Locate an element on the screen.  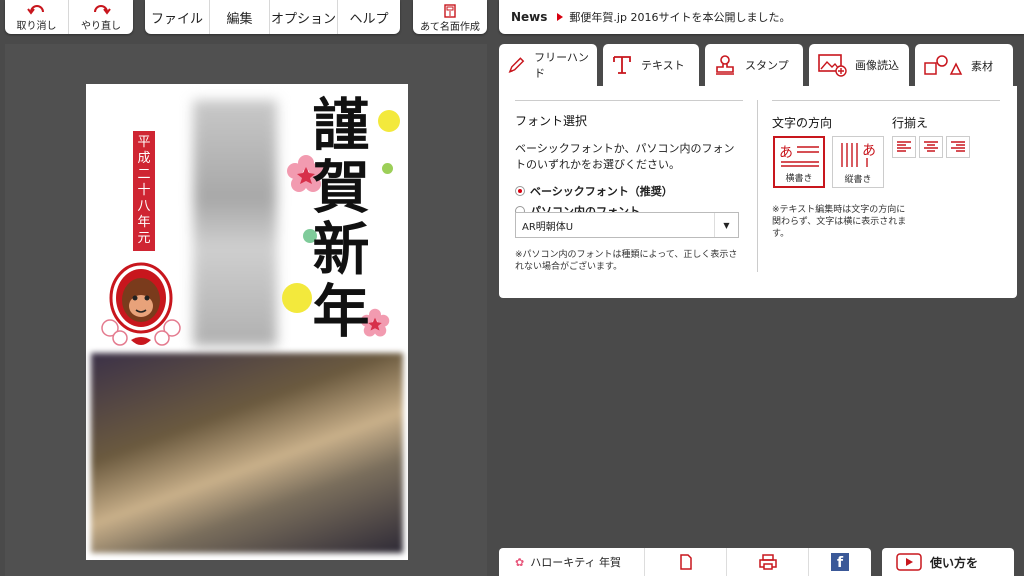
menu-options: オプション is located at coordinates (304, 17).